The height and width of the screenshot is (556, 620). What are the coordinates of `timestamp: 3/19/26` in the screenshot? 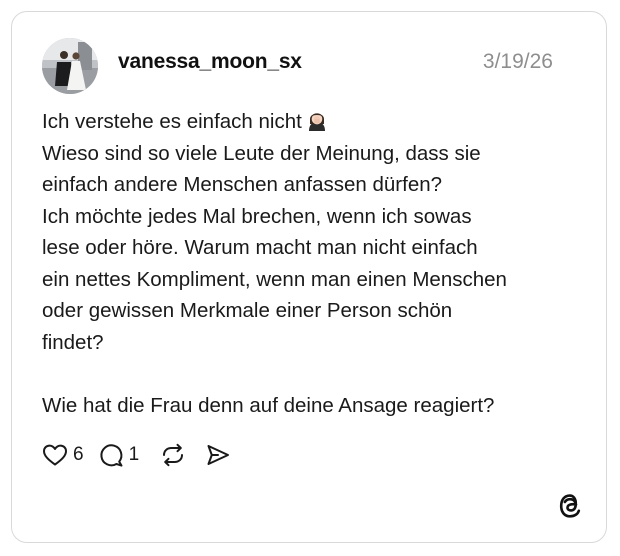 It's located at (517, 61).